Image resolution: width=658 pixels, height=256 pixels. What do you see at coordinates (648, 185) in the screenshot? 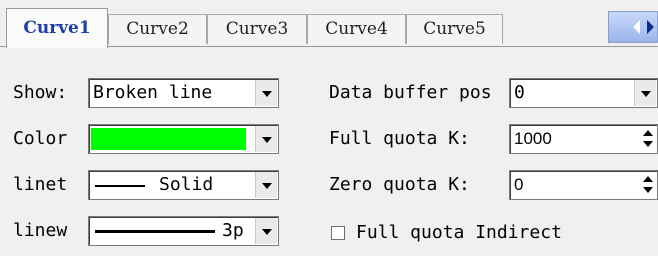
I see `zero-quota-k-spinner` at bounding box center [648, 185].